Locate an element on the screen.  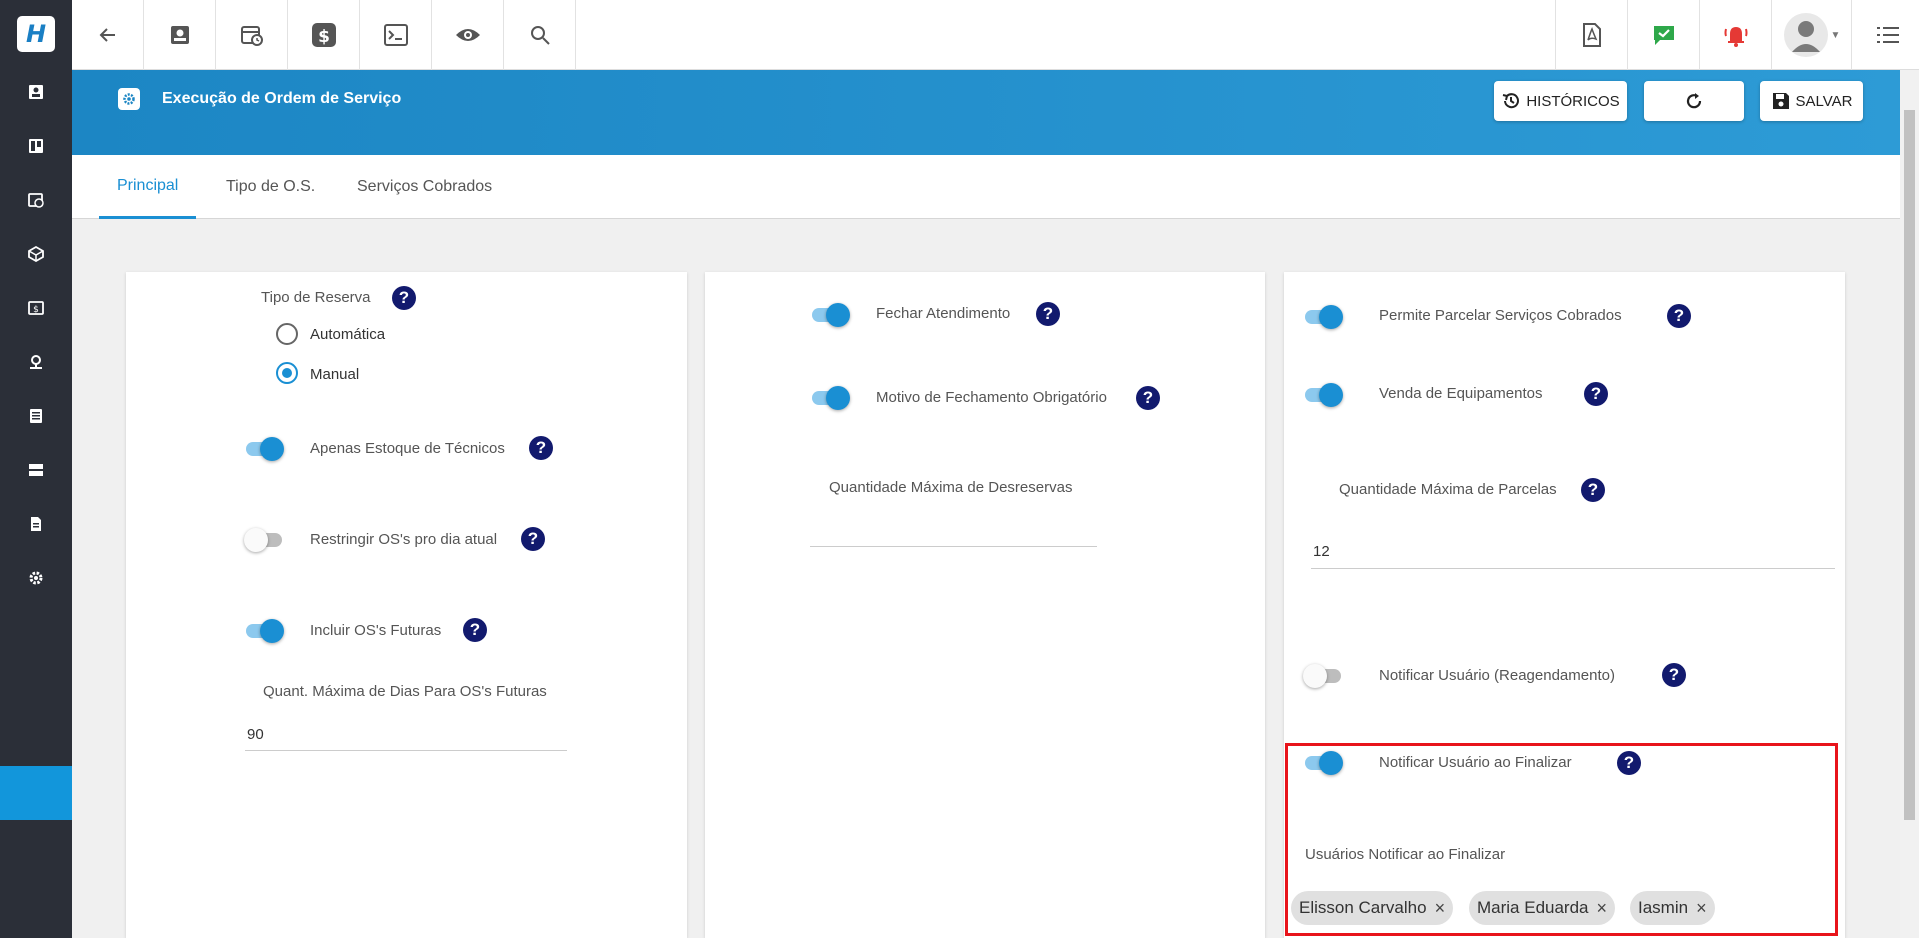
historicos-button: HISTÓRICOS is located at coordinates (1560, 101).